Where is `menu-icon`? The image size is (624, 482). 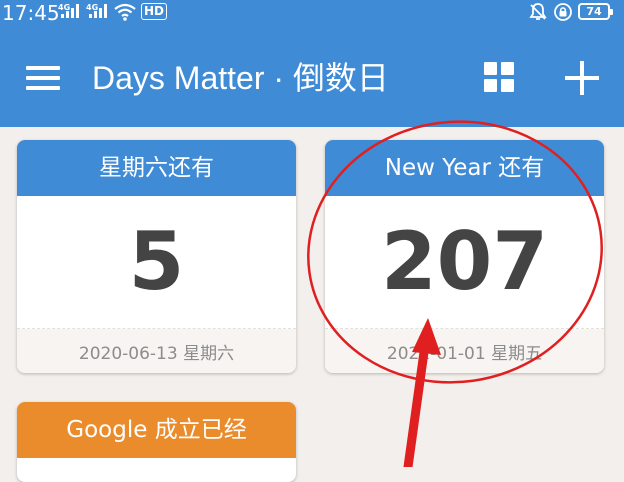 menu-icon is located at coordinates (43, 78).